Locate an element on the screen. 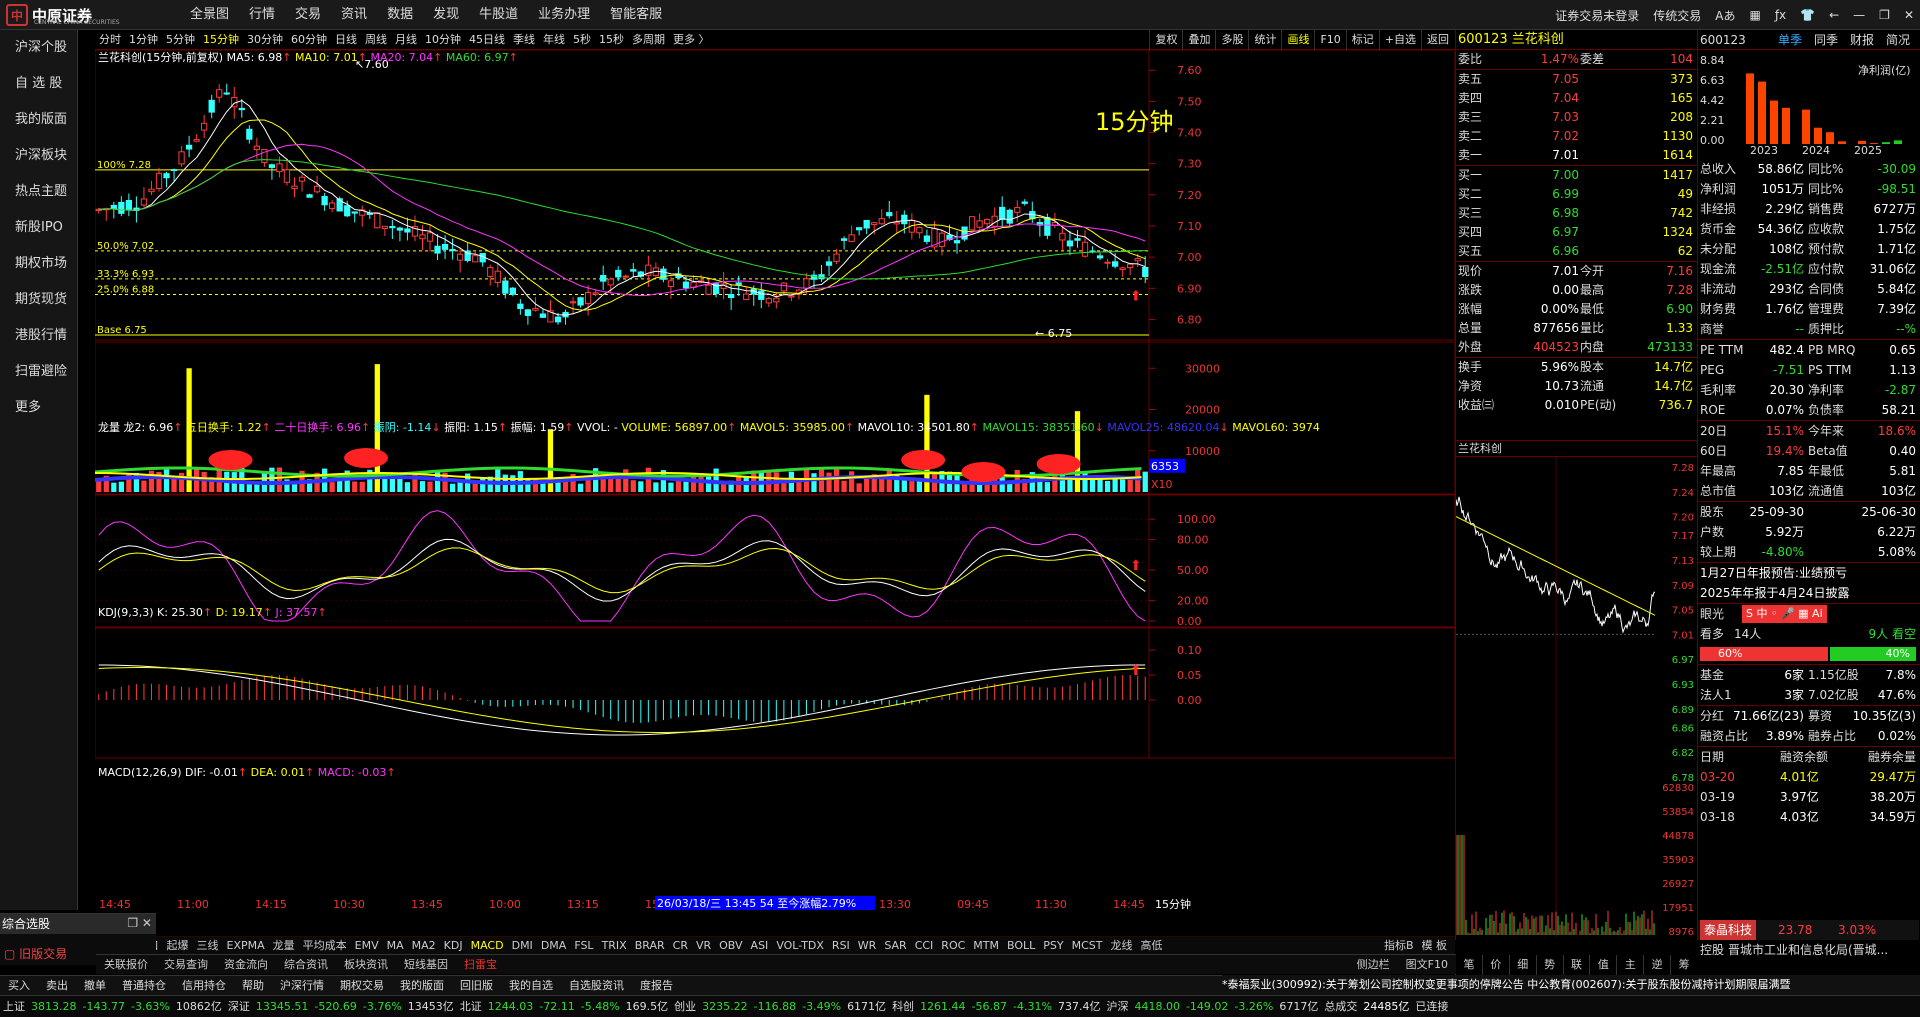 This screenshot has width=1920, height=1017. indicator-tab: 龙线 is located at coordinates (1121, 946).